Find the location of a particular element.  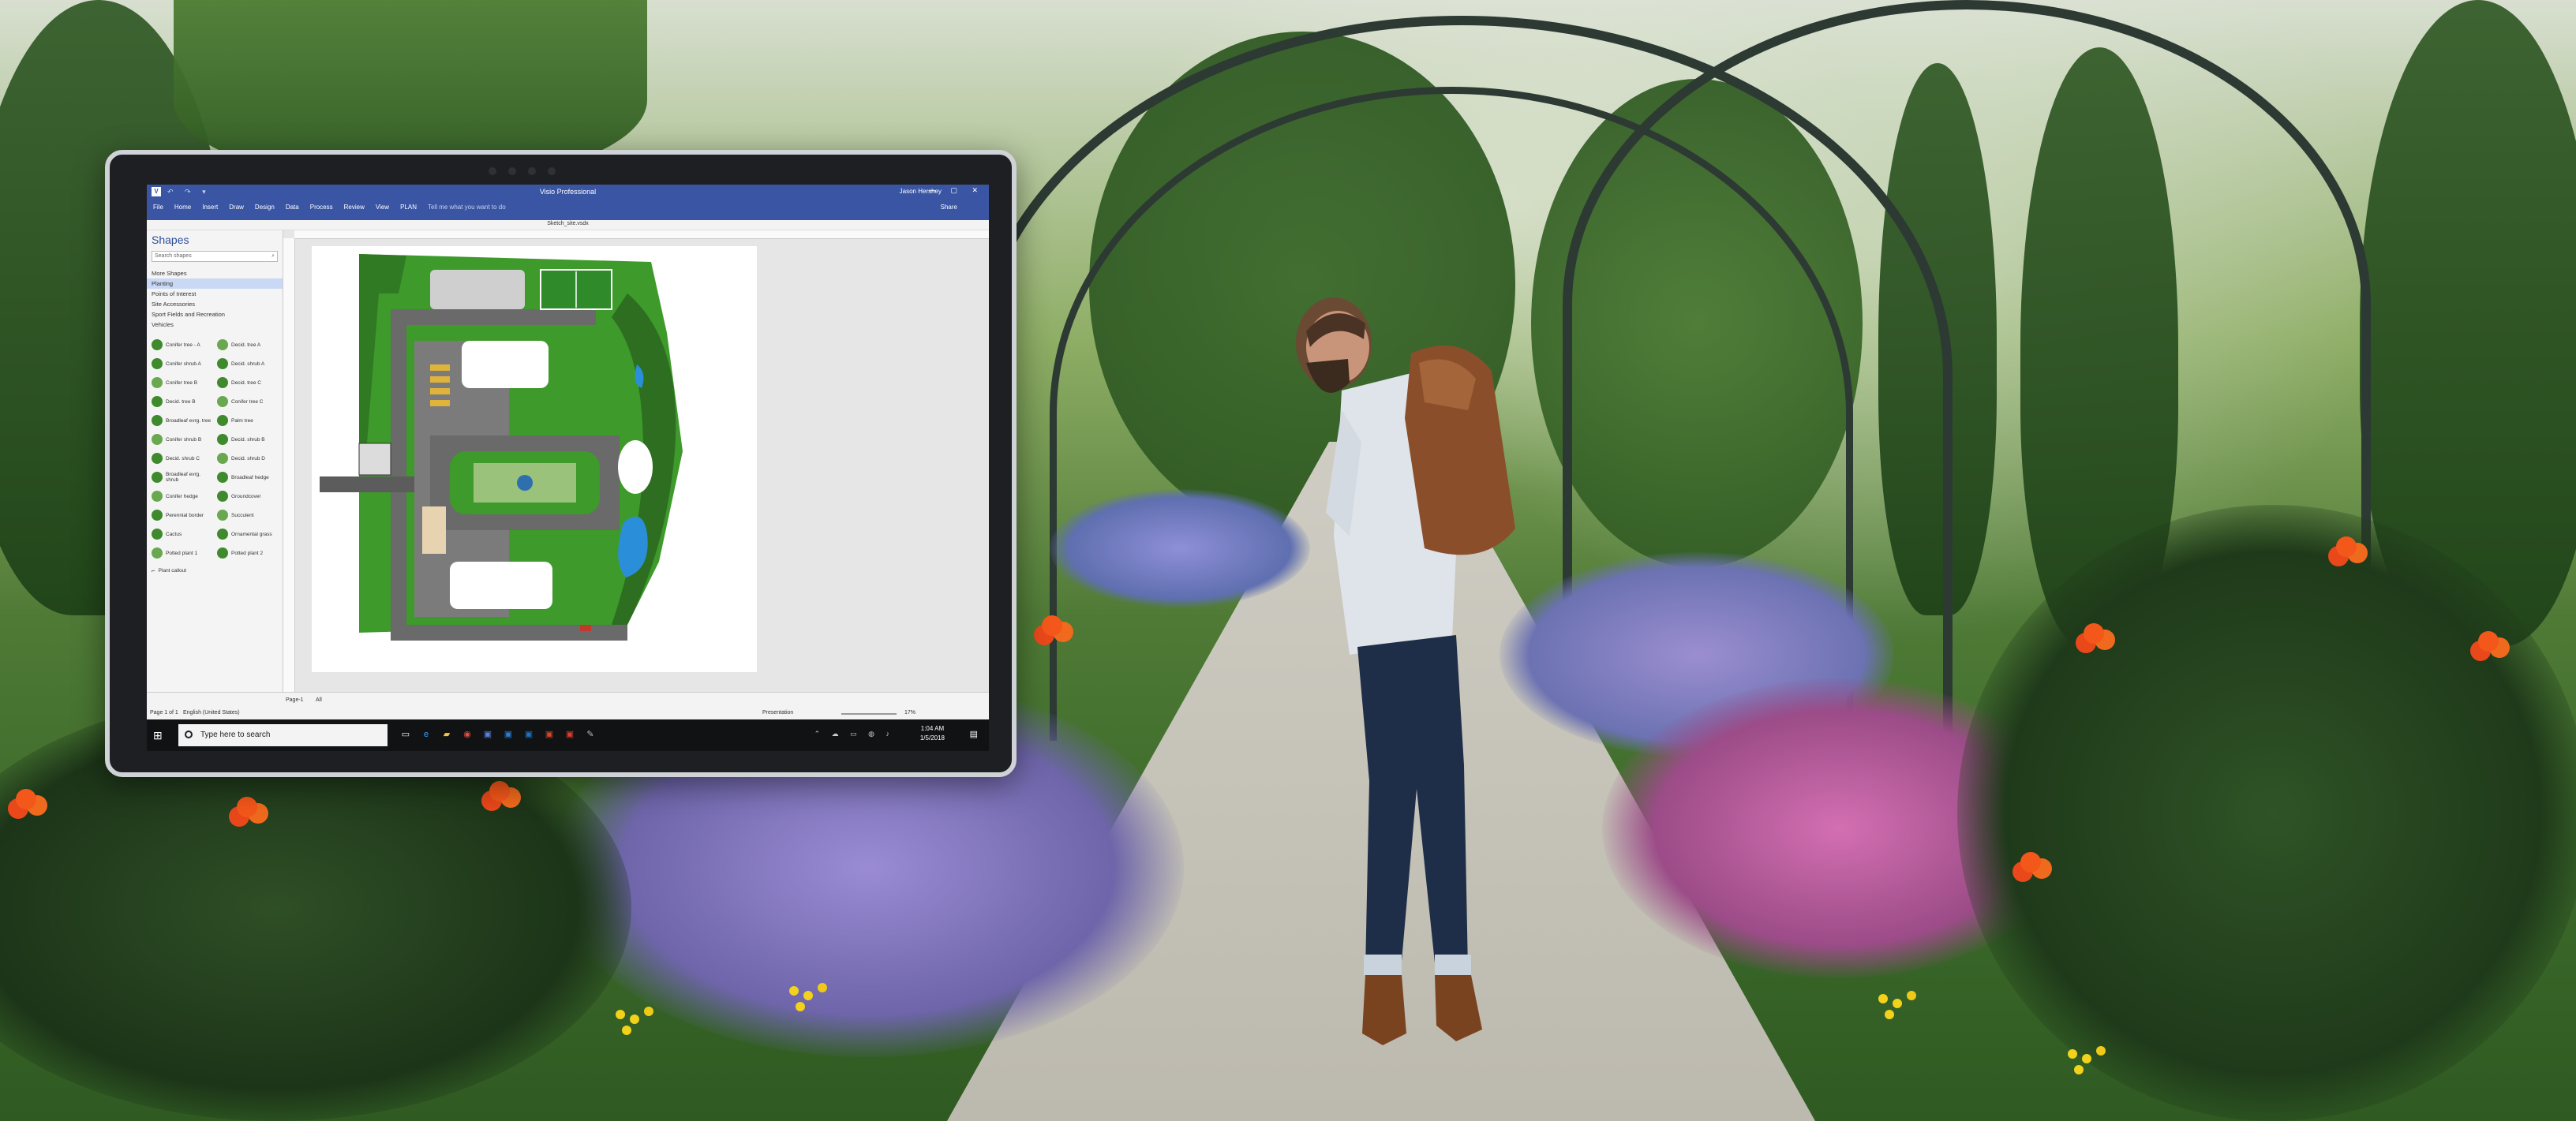

shape-label: Groundcover is located at coordinates (246, 496).